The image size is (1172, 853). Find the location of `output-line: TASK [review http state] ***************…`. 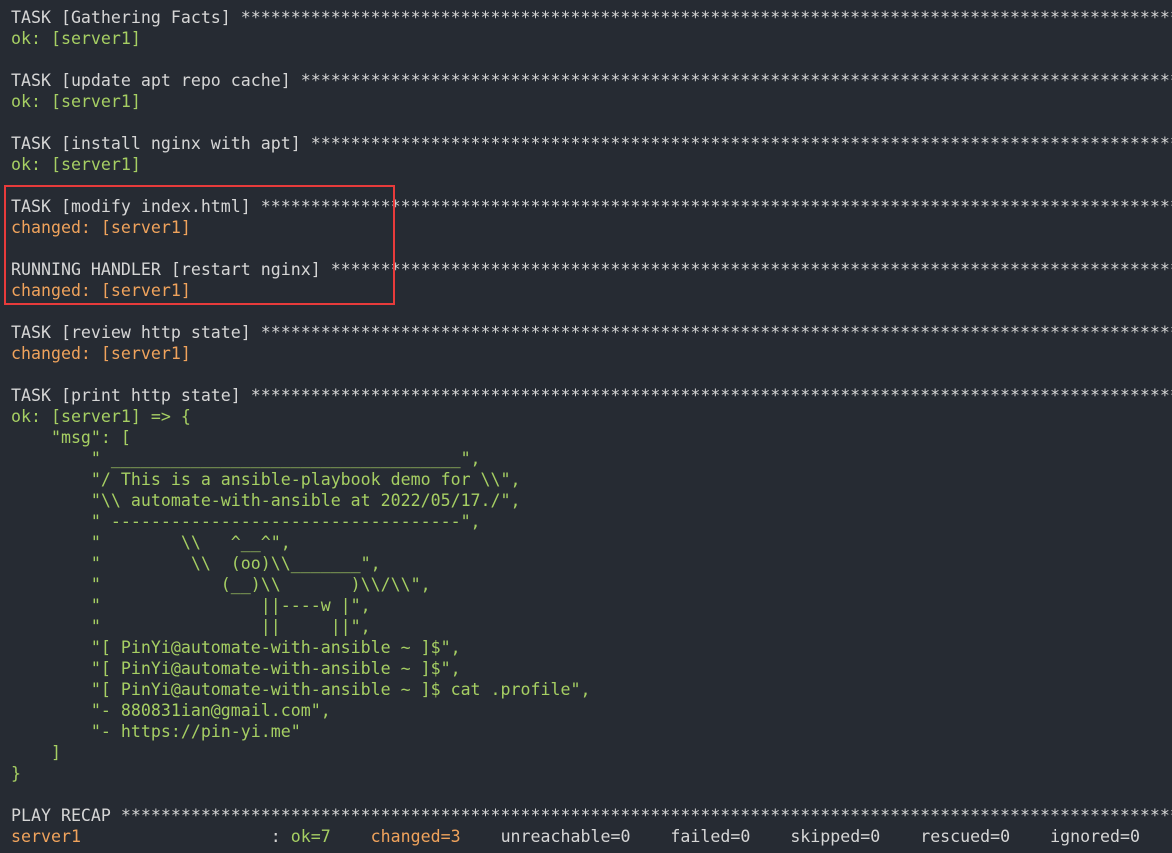

output-line: TASK [review http state] ***************… is located at coordinates (591, 332).